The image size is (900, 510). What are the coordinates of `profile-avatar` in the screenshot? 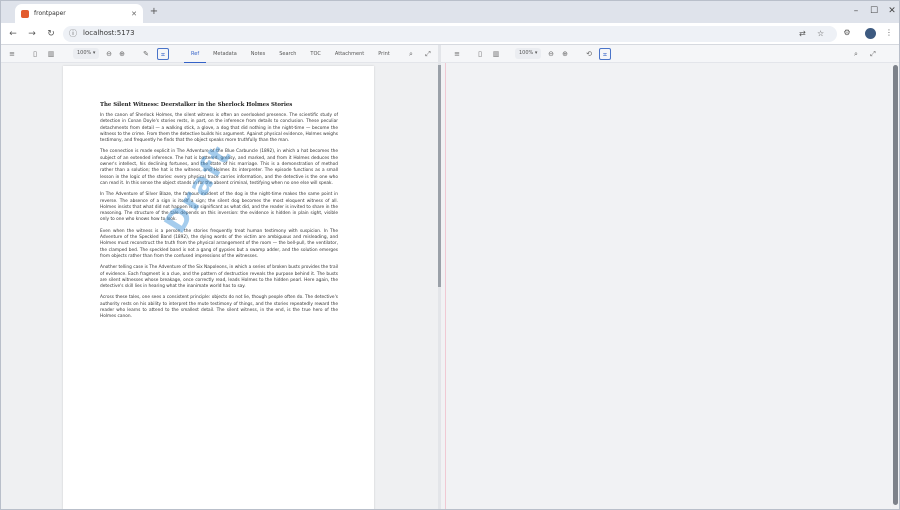 It's located at (870, 33).